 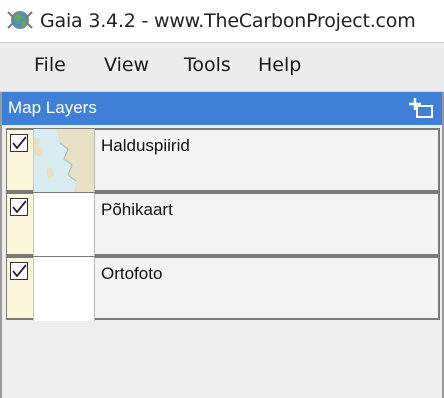 I want to click on menu-help: Help, so click(x=279, y=65).